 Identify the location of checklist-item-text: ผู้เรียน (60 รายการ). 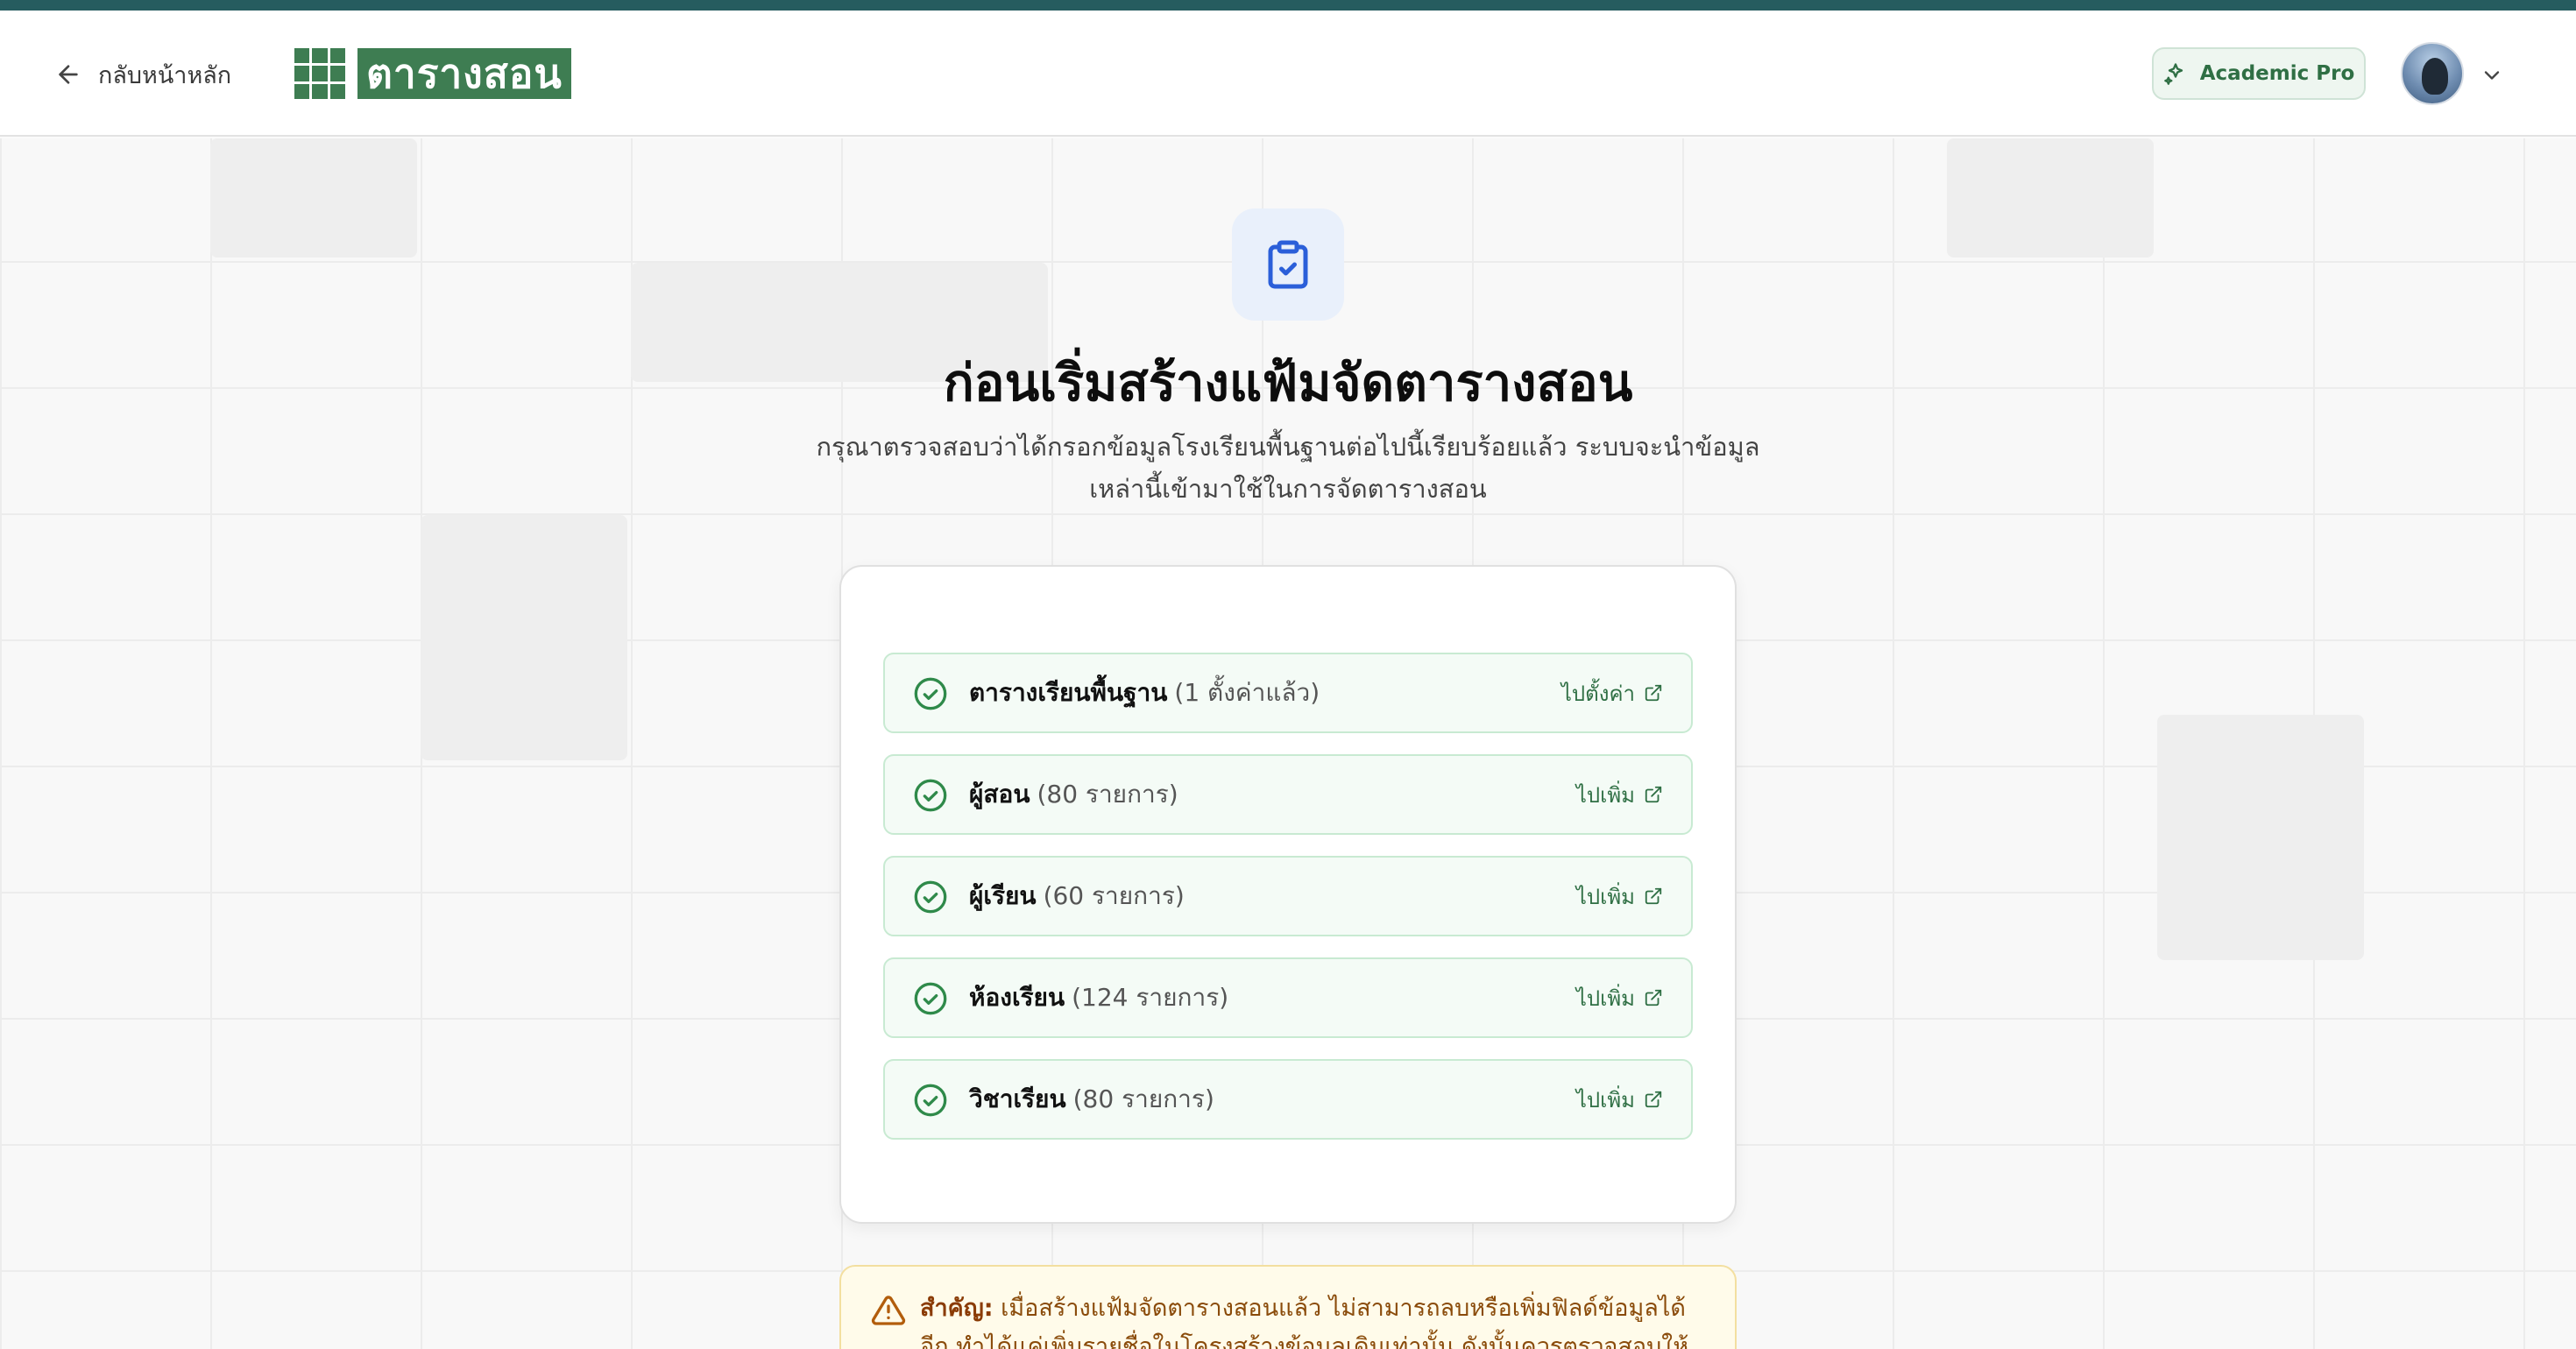
(1077, 896).